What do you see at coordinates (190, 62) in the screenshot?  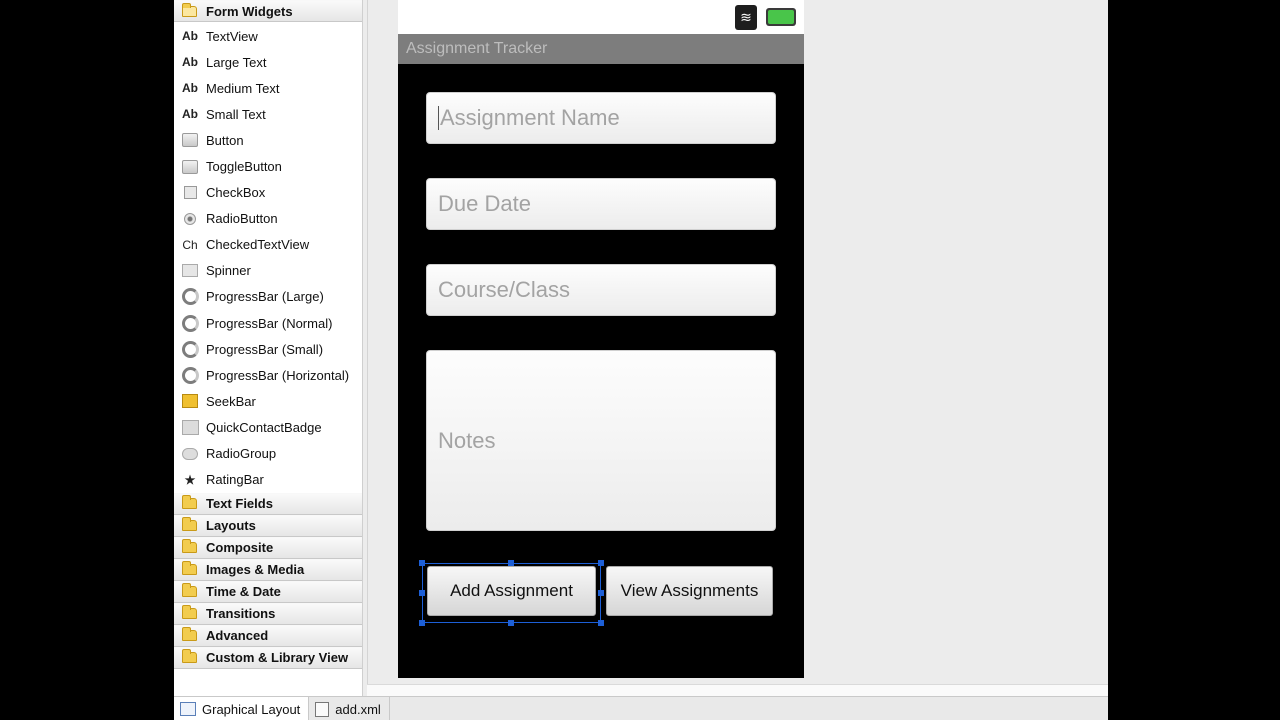 I see `text-widget-icon: Ab` at bounding box center [190, 62].